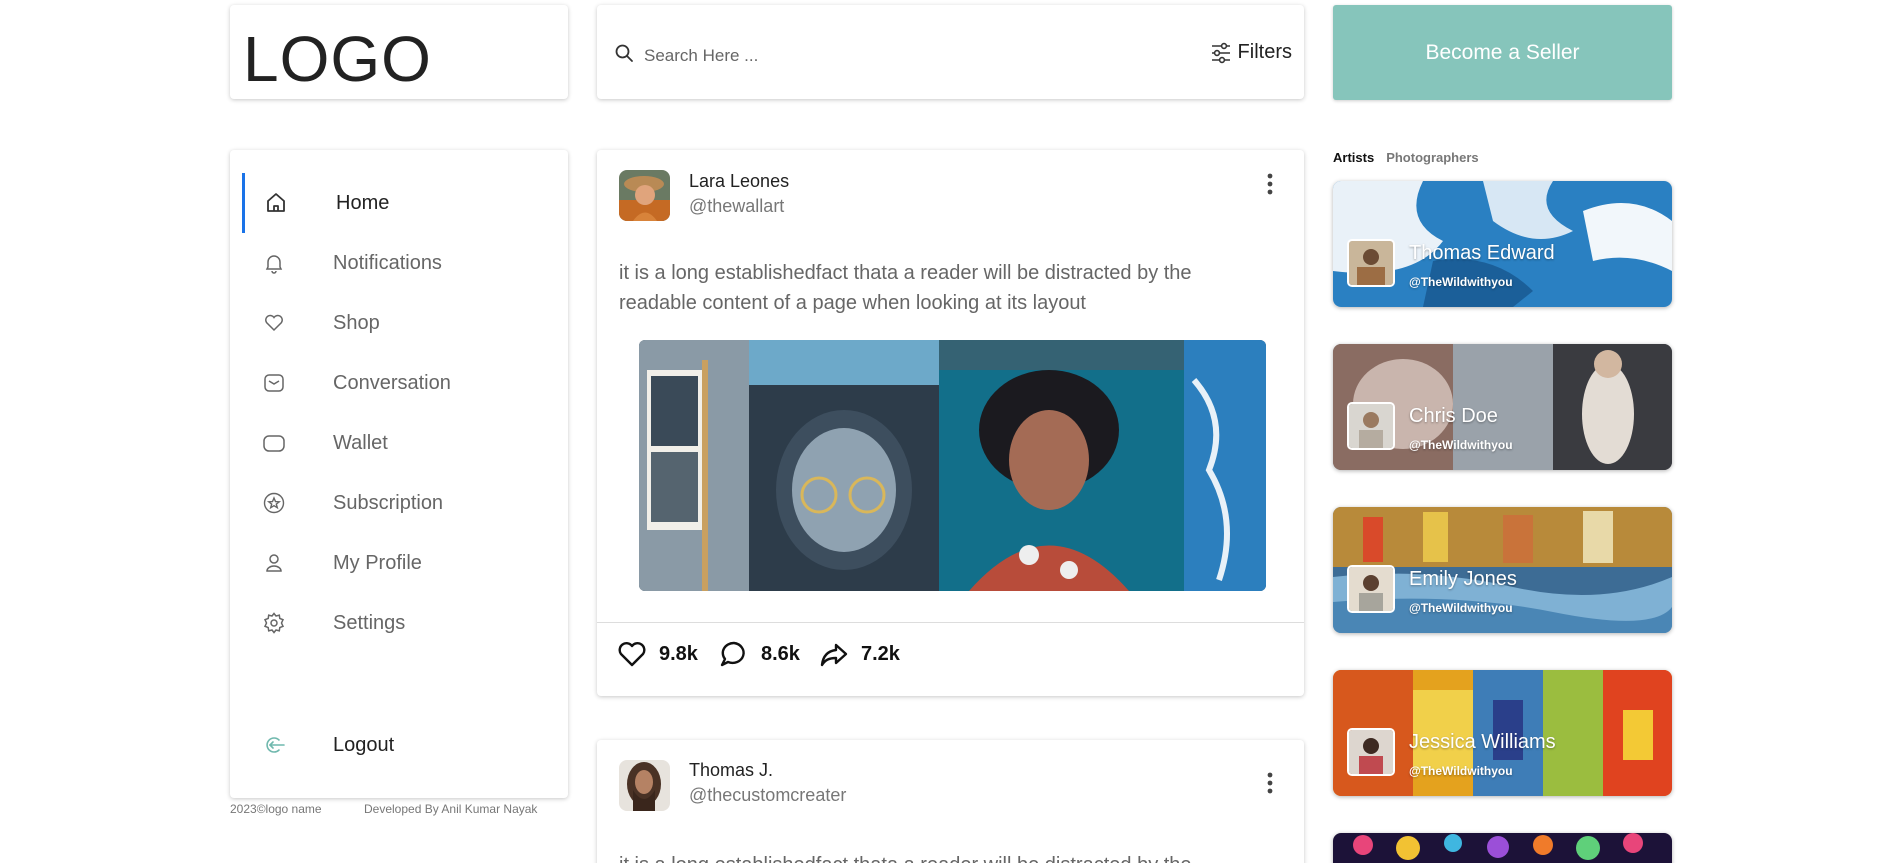 The image size is (1897, 863). I want to click on sidebar-item-label: Conversation, so click(392, 382).